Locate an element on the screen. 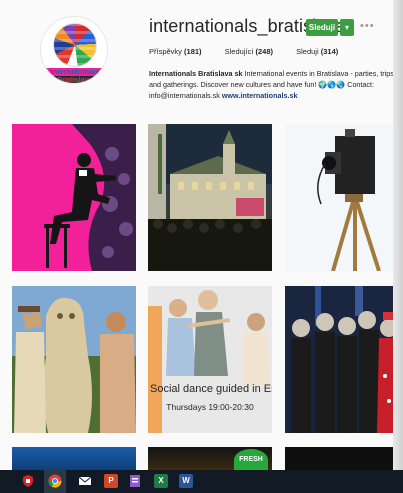 This screenshot has height=493, width=403. bio-name: Internationals Bratislava sk is located at coordinates (196, 73).